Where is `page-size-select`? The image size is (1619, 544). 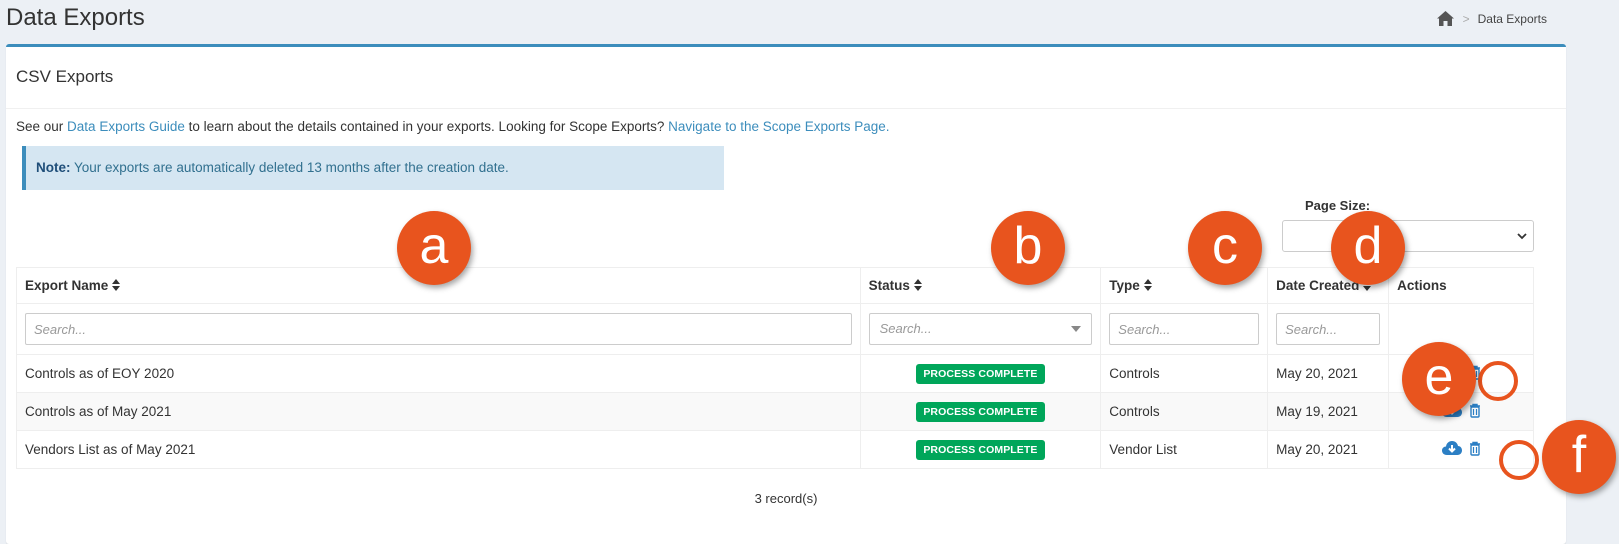 page-size-select is located at coordinates (1408, 236).